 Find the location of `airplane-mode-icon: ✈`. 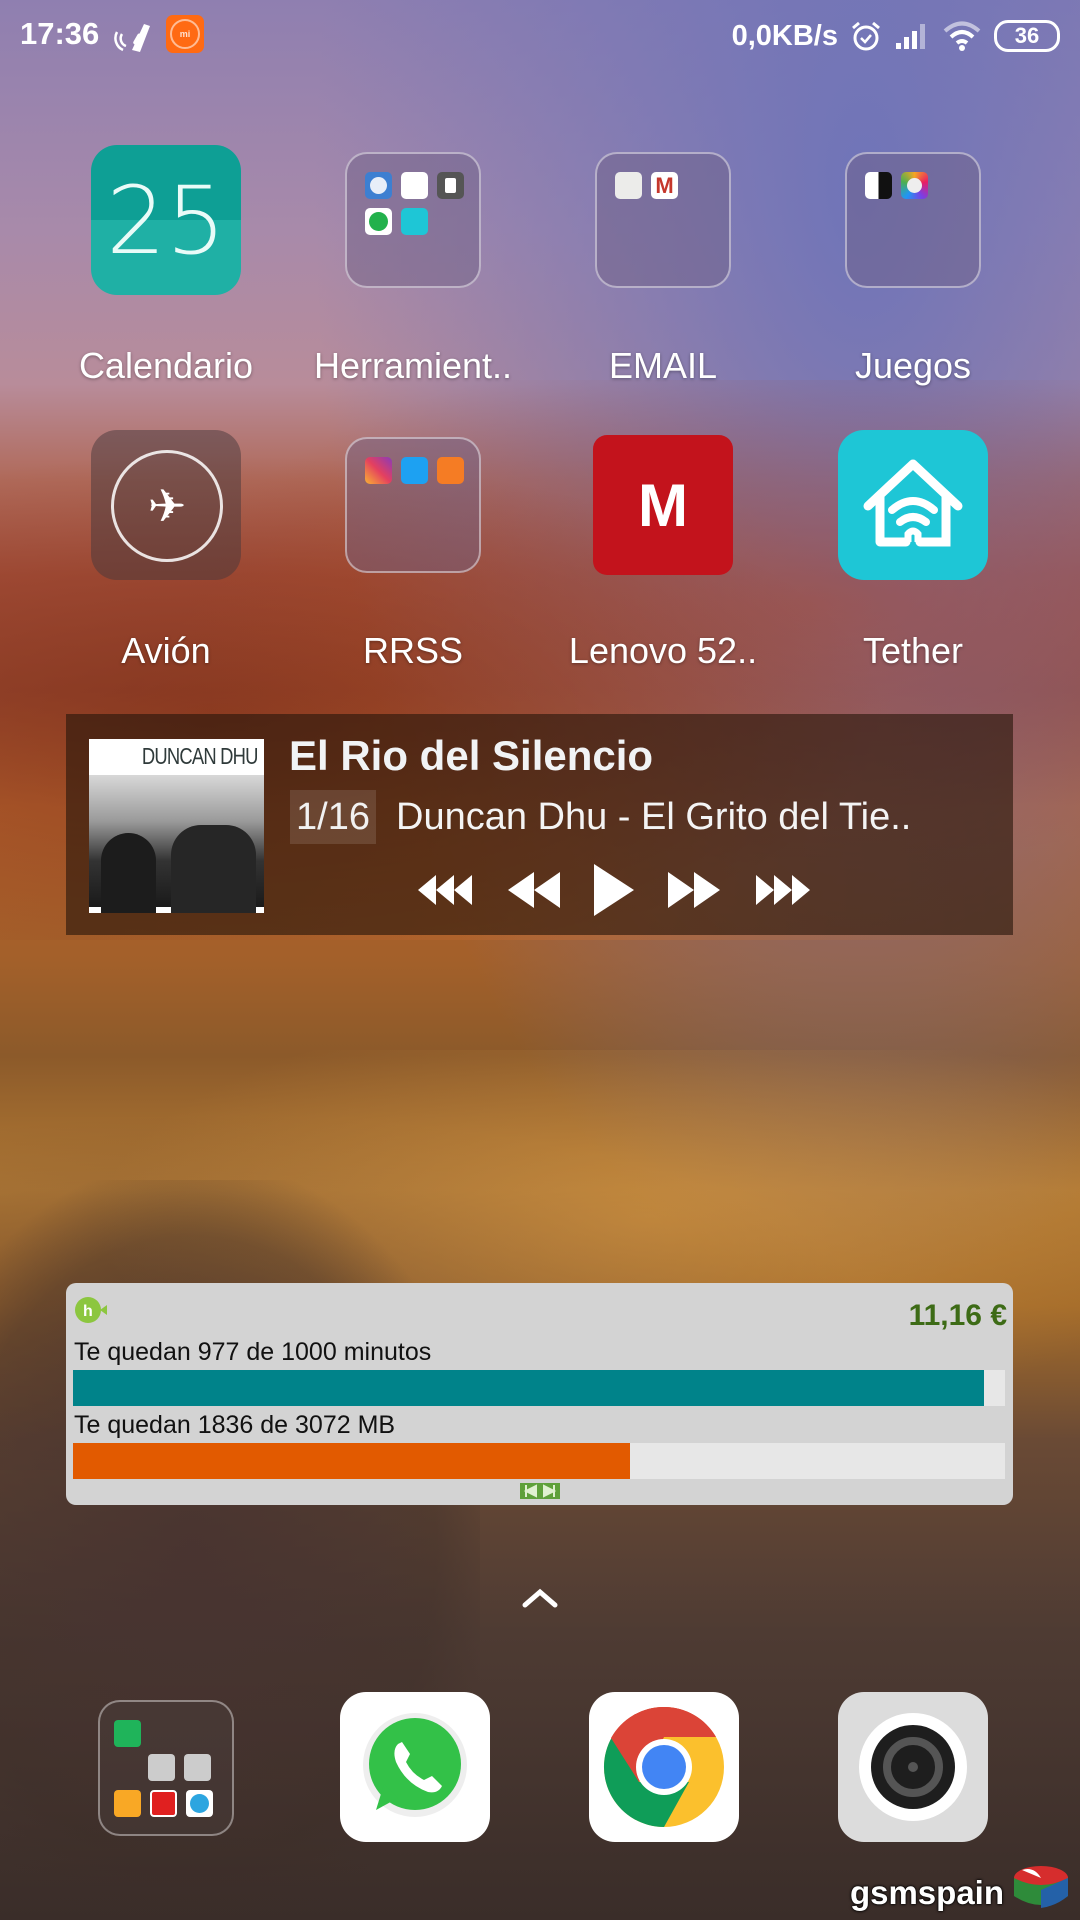

airplane-mode-icon: ✈ is located at coordinates (167, 506).